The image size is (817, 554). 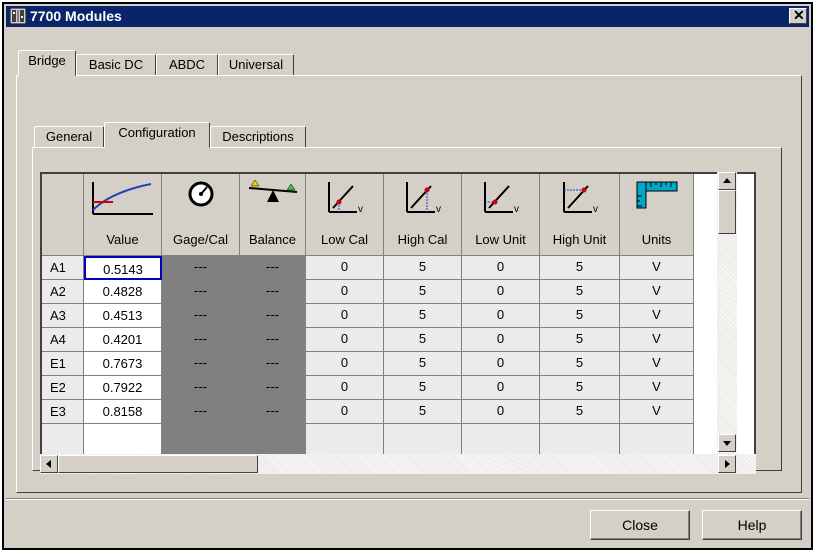 What do you see at coordinates (47, 63) in the screenshot?
I see `tab-bridge: Bridge` at bounding box center [47, 63].